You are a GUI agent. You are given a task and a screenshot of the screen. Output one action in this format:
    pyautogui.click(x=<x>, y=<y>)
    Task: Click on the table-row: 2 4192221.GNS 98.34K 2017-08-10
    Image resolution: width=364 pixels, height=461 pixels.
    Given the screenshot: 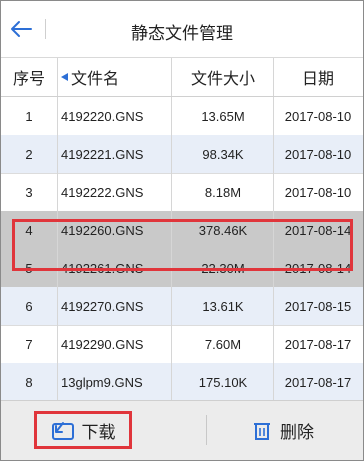 What is the action you would take?
    pyautogui.click(x=182, y=154)
    